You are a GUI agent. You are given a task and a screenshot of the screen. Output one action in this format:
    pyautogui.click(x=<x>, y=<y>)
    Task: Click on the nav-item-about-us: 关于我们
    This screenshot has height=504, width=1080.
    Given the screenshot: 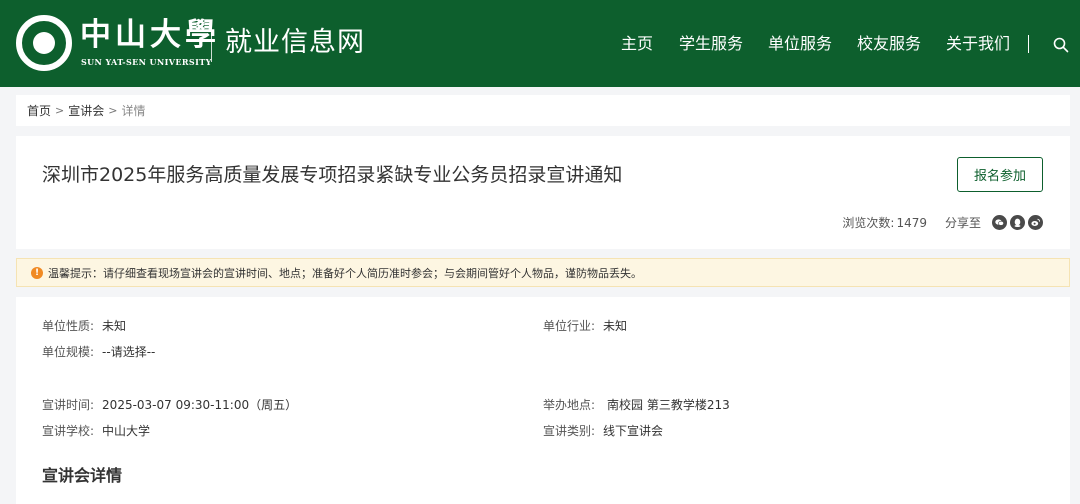 What is the action you would take?
    pyautogui.click(x=978, y=44)
    